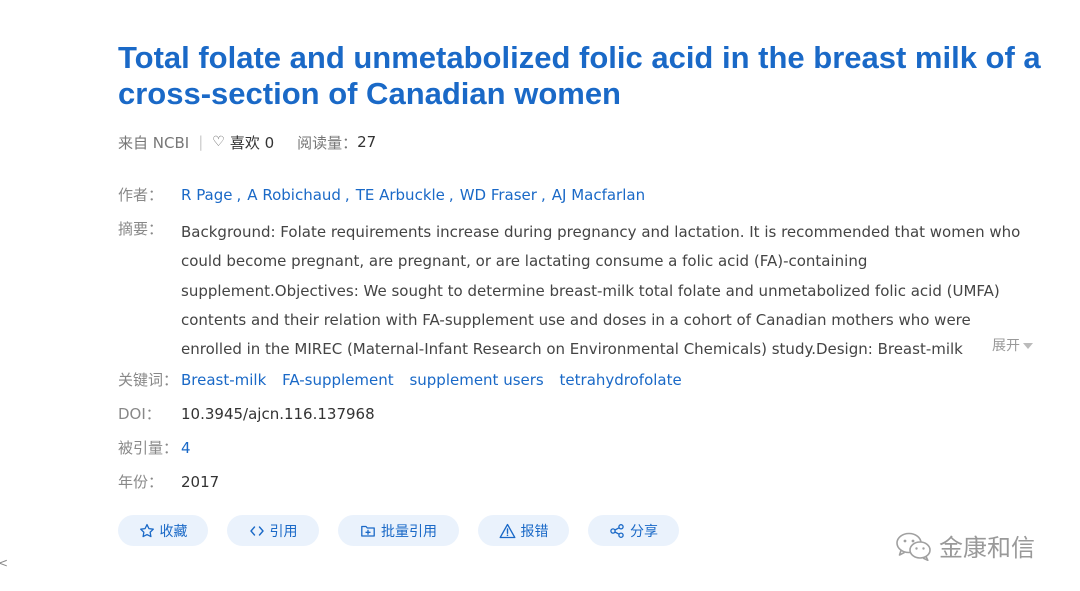 The height and width of the screenshot is (591, 1080). What do you see at coordinates (252, 142) in the screenshot?
I see `likes-label: 喜欢 0` at bounding box center [252, 142].